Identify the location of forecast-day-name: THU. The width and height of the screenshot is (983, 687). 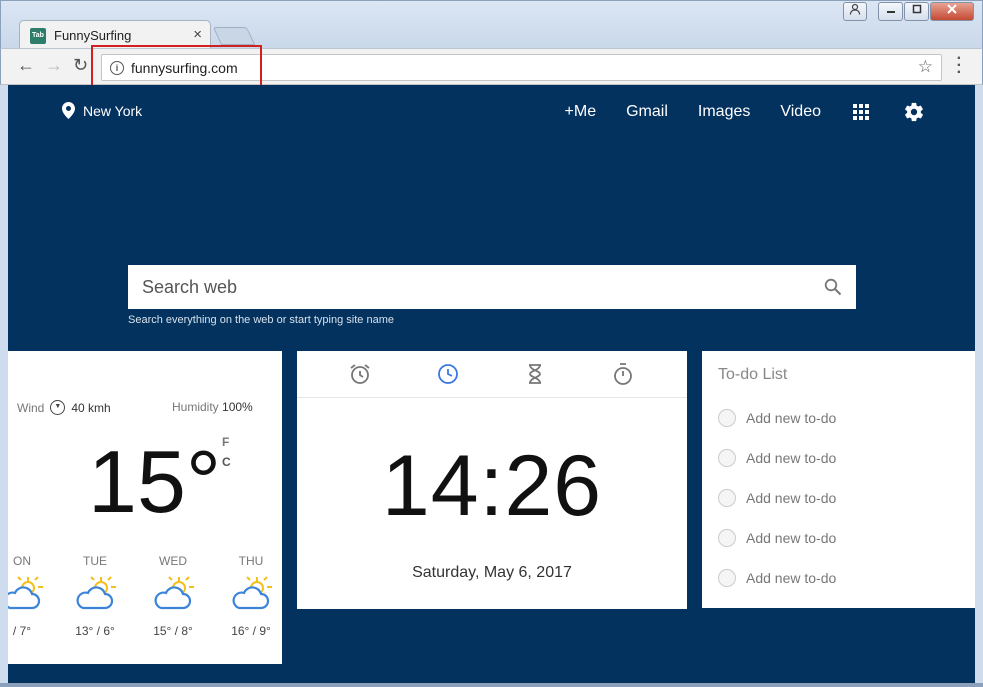
(251, 561).